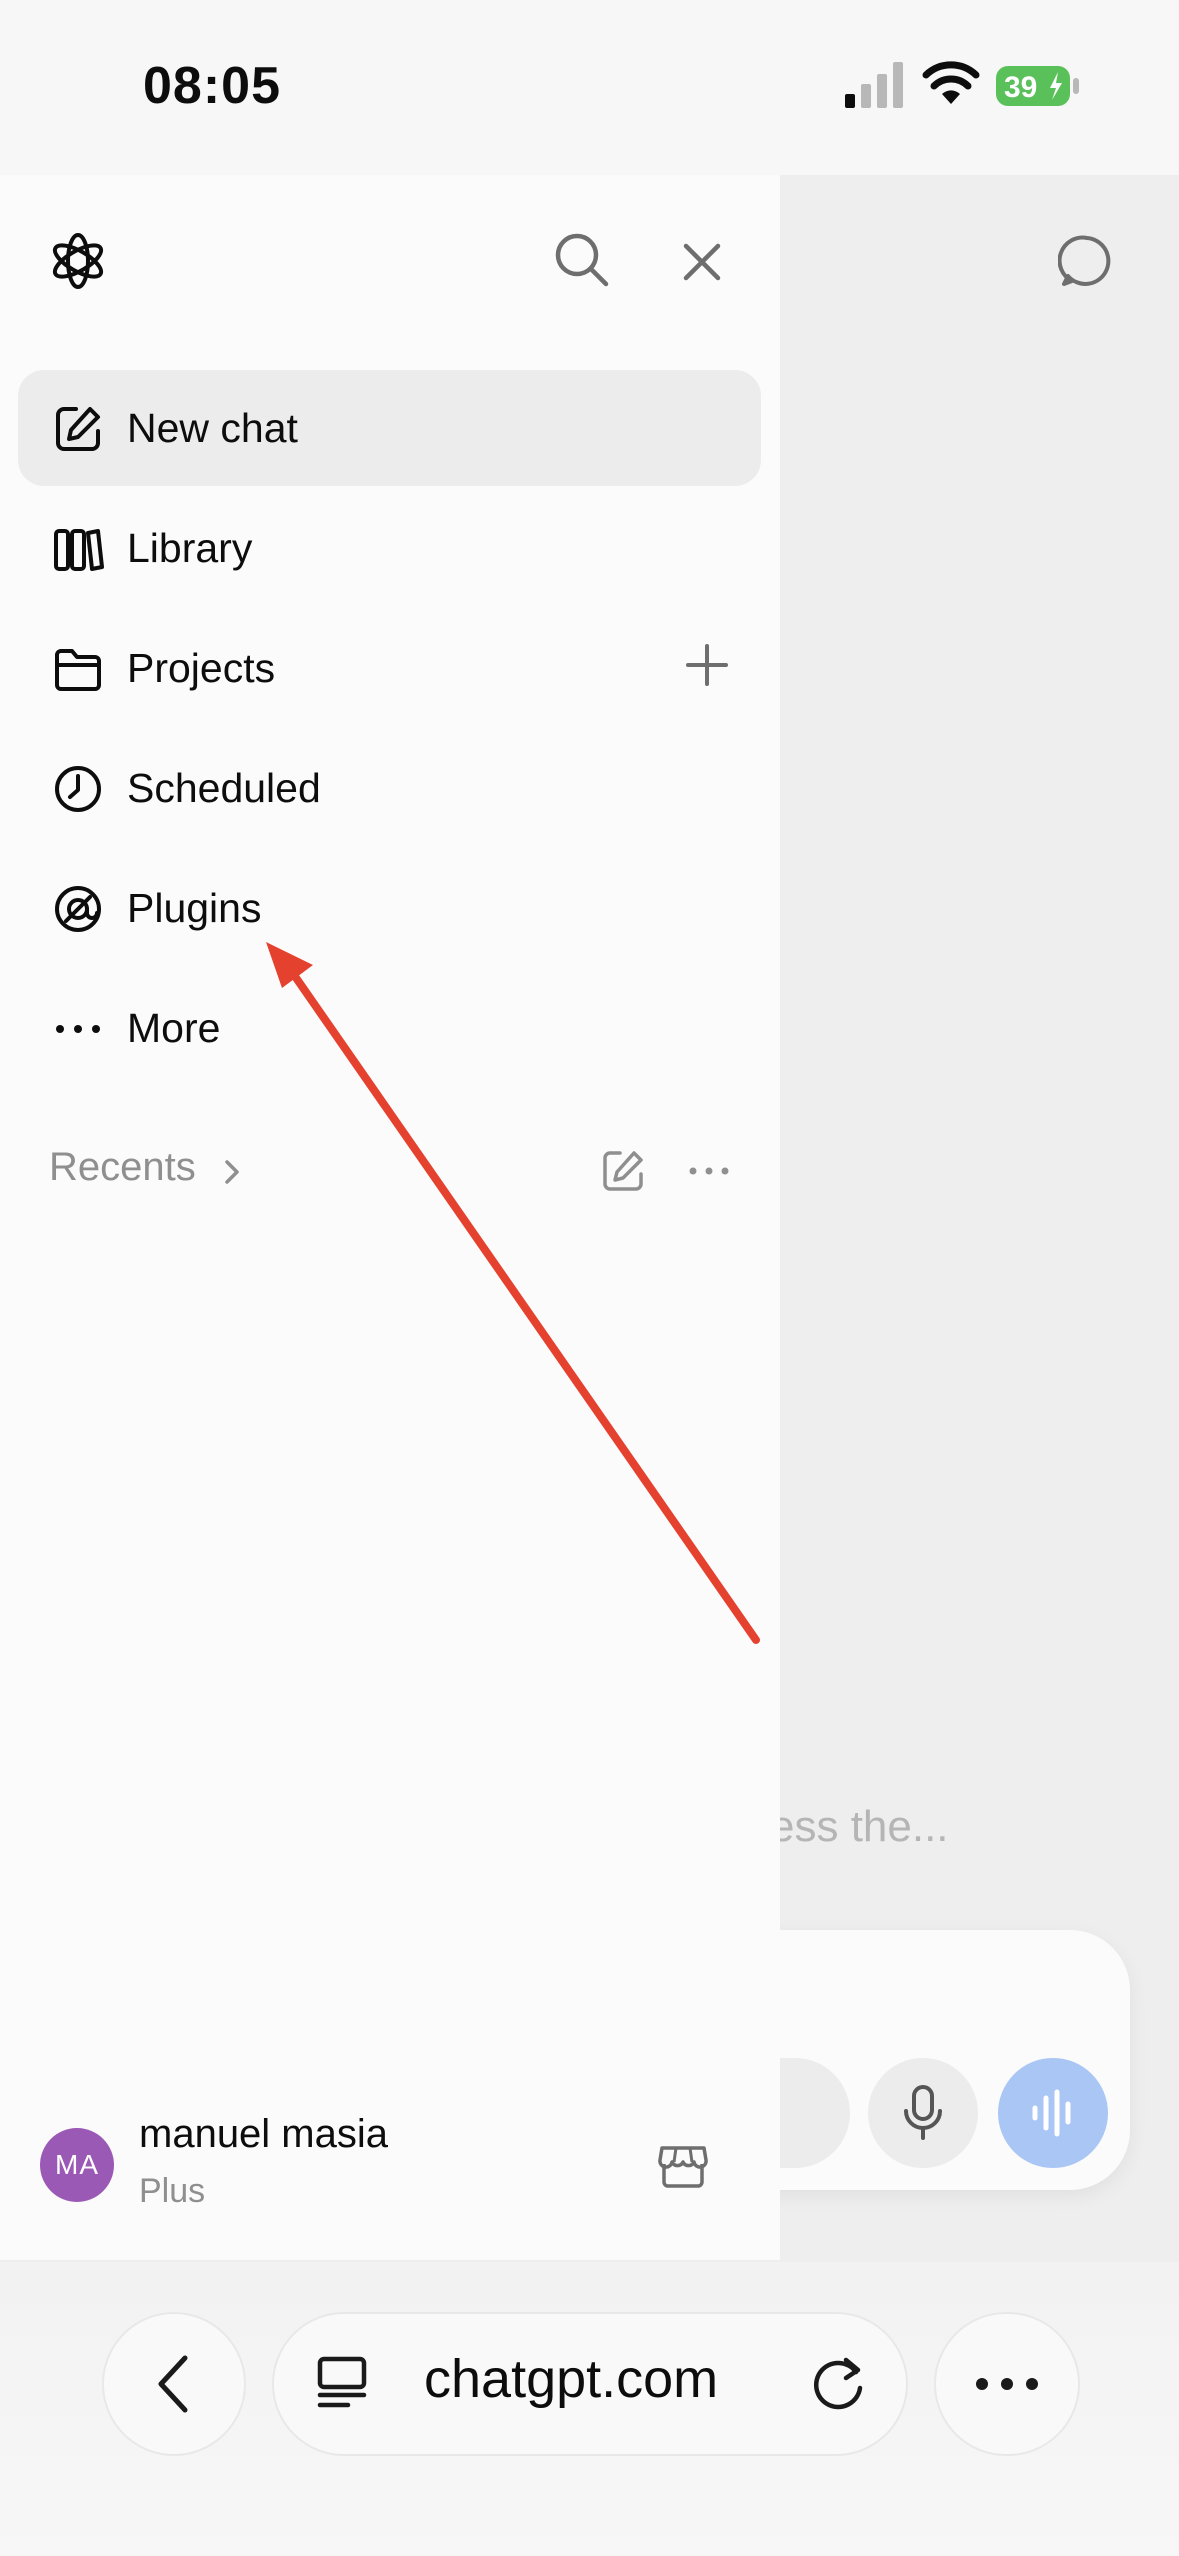 Image resolution: width=1179 pixels, height=2556 pixels. What do you see at coordinates (839, 2383) in the screenshot?
I see `reload-icon` at bounding box center [839, 2383].